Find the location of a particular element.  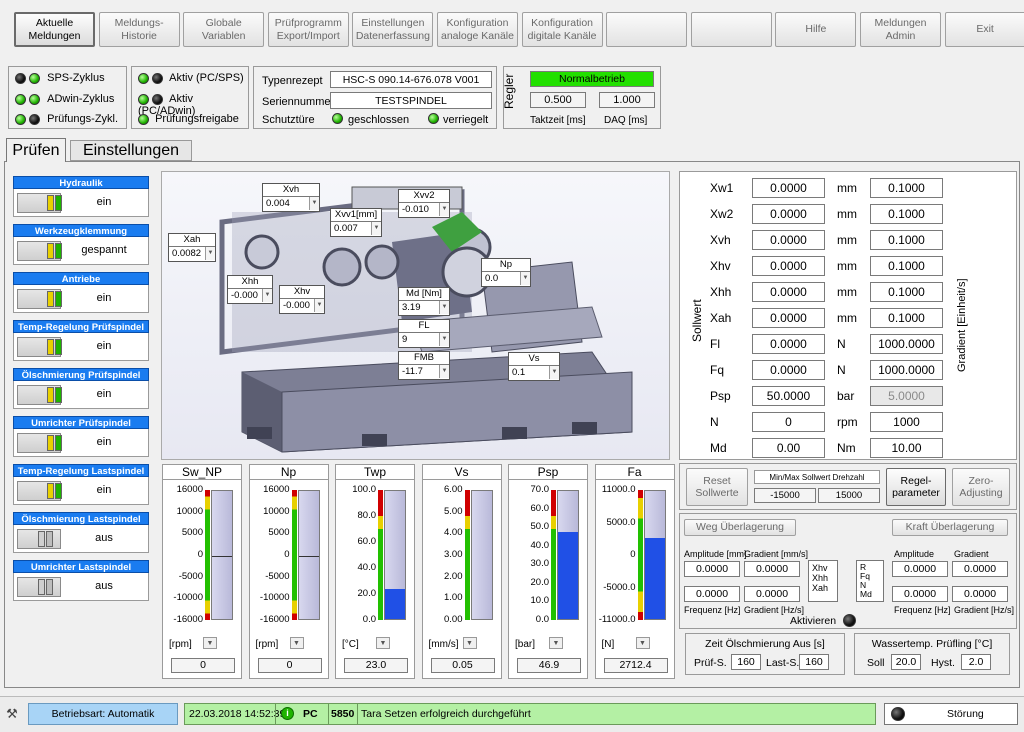

sollwert-input-md: 0.00 is located at coordinates (788, 448).